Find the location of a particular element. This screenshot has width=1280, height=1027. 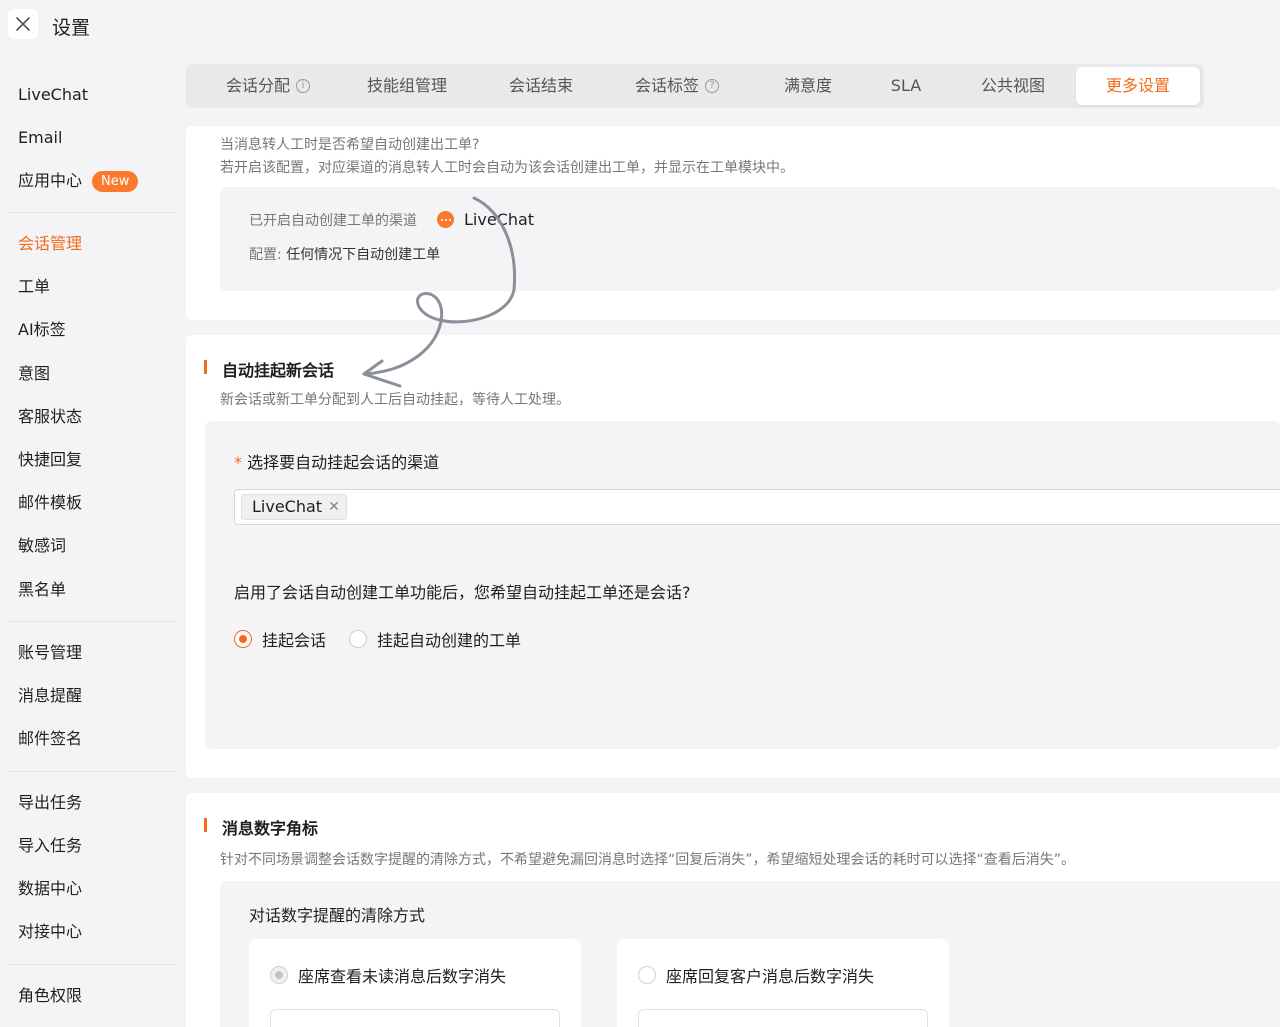

sidebar-item-label: 对接中心 is located at coordinates (50, 931).